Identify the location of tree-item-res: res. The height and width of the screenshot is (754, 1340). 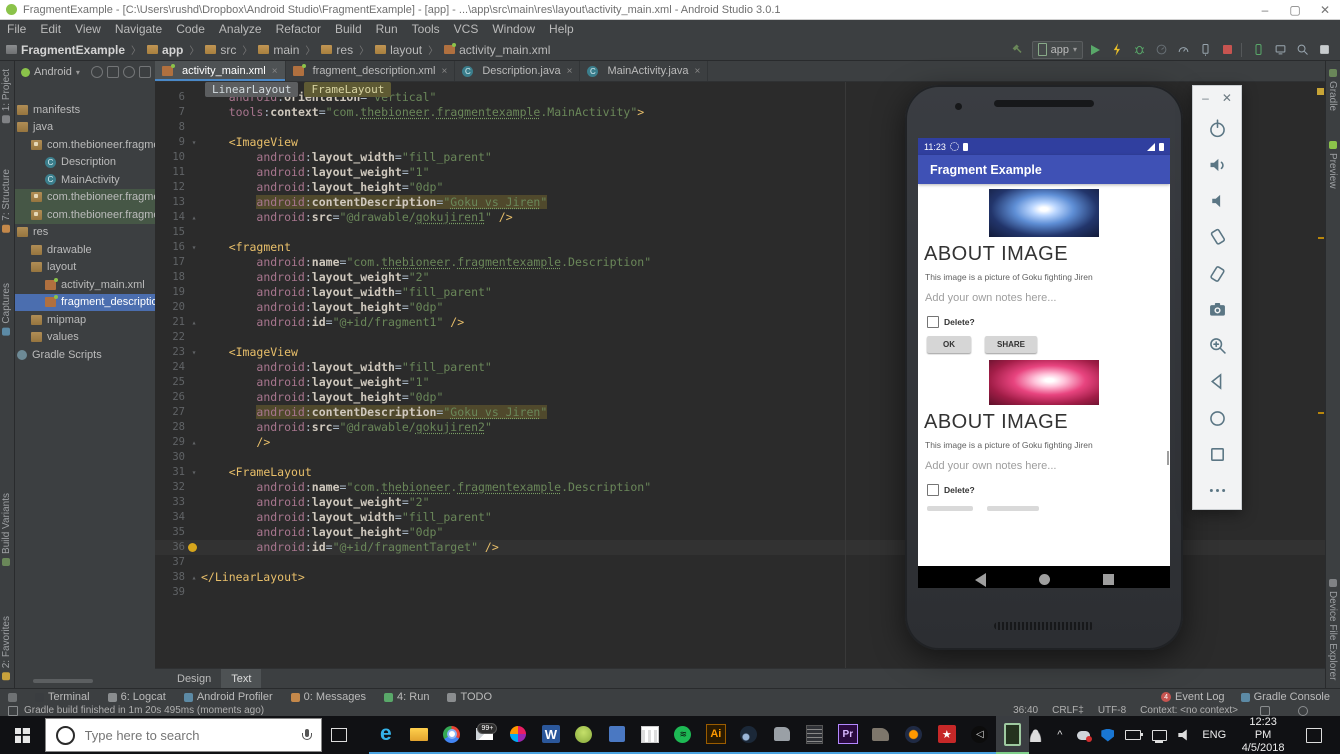
(85, 233).